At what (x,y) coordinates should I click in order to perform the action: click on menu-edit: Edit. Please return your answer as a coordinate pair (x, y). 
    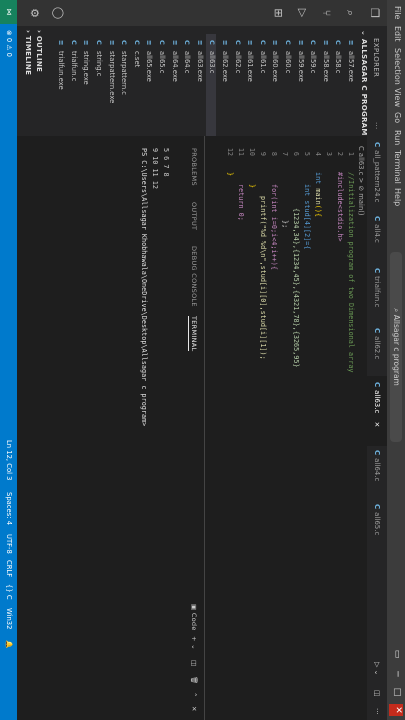
    Looking at the image, I should click on (397, 34).